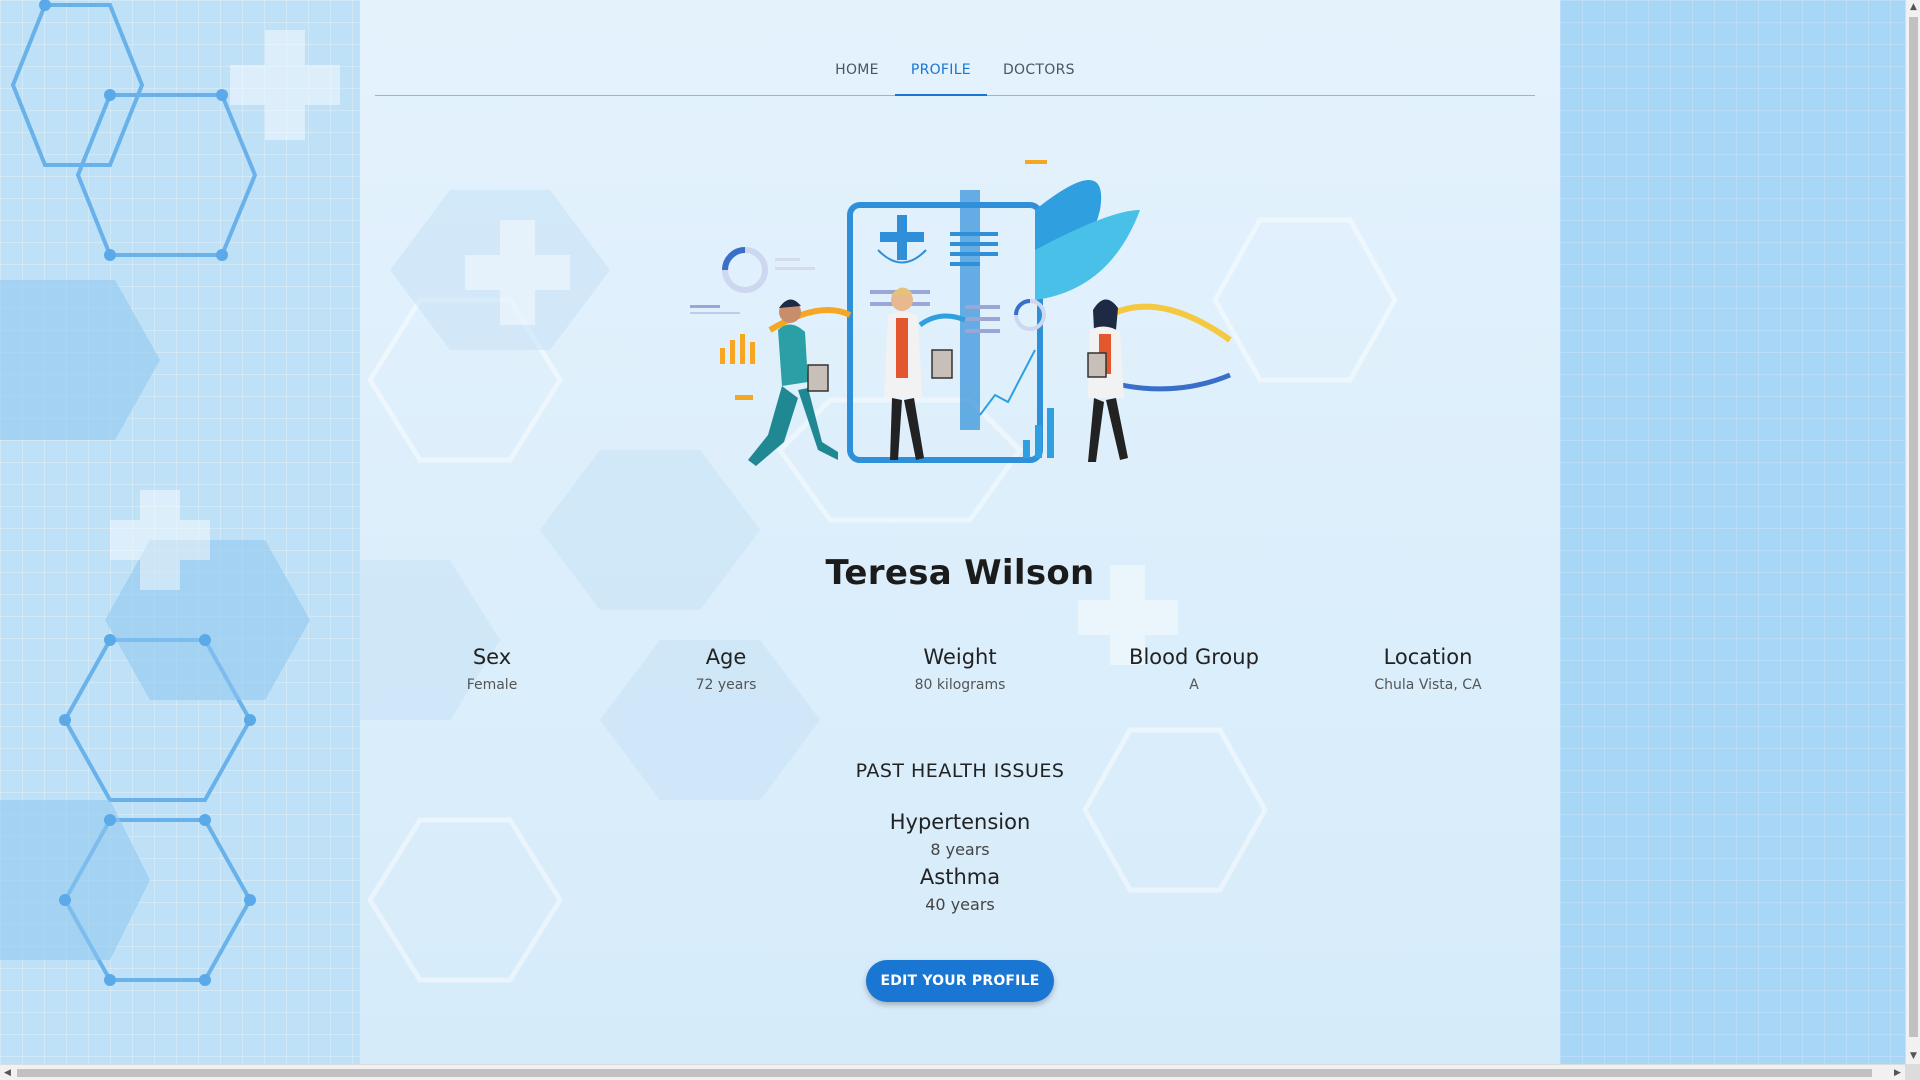  What do you see at coordinates (1039, 73) in the screenshot?
I see `tab-doctors: DOCTORS` at bounding box center [1039, 73].